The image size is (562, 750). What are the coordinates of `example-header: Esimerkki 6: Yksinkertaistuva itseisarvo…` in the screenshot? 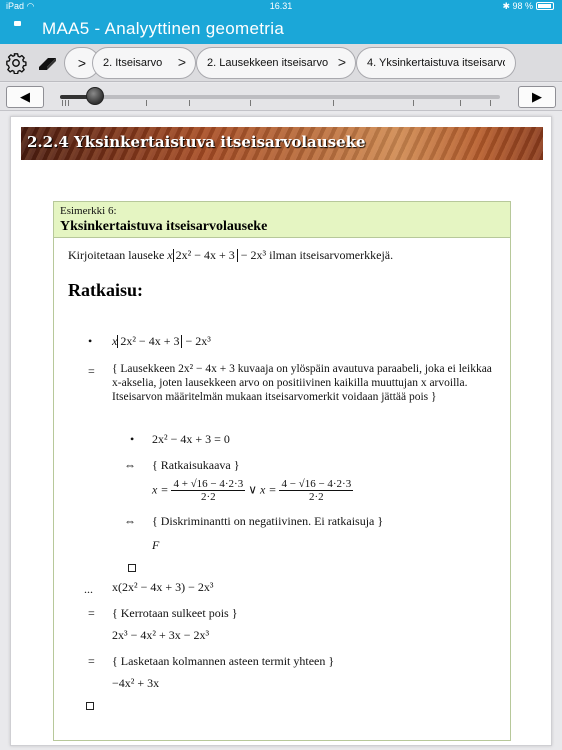 It's located at (282, 220).